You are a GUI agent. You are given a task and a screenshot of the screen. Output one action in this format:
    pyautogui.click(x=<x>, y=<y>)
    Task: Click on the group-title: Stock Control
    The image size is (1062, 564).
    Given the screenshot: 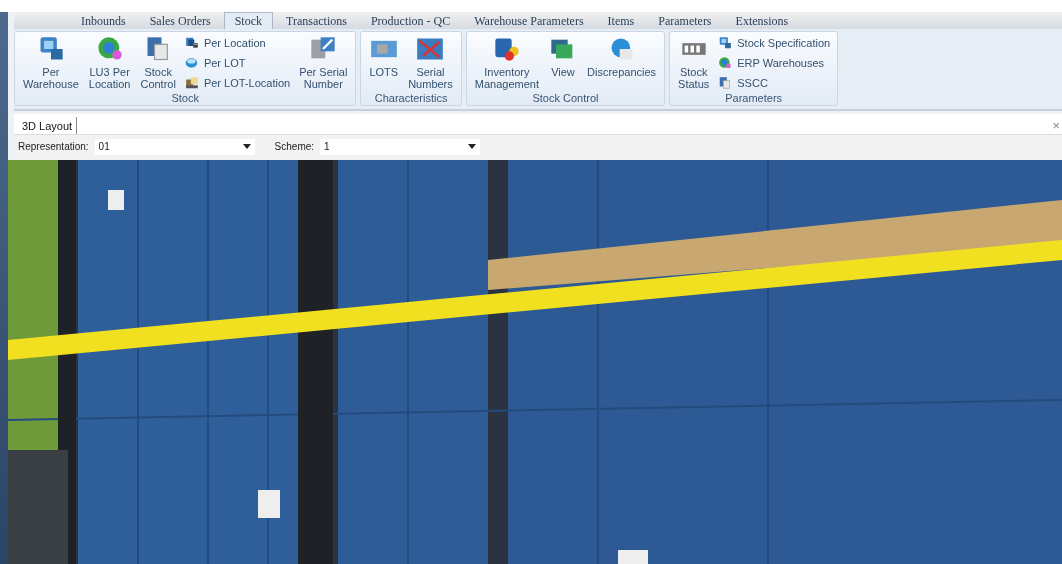 What is the action you would take?
    pyautogui.click(x=565, y=98)
    